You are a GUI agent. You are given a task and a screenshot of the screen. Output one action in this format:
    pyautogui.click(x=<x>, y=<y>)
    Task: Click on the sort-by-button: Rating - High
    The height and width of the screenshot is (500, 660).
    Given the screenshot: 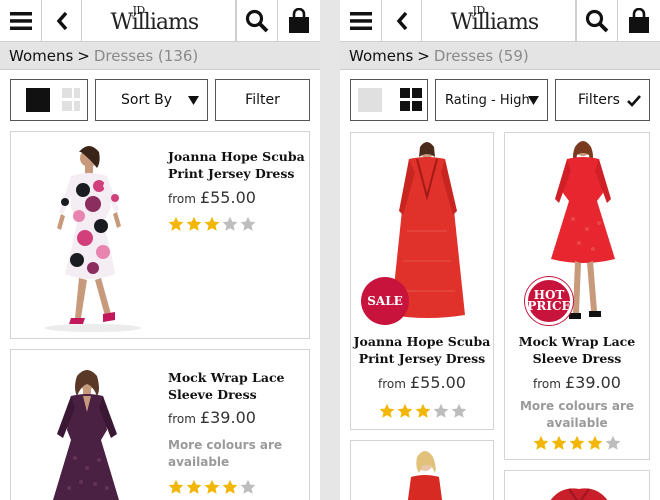 What is the action you would take?
    pyautogui.click(x=491, y=100)
    